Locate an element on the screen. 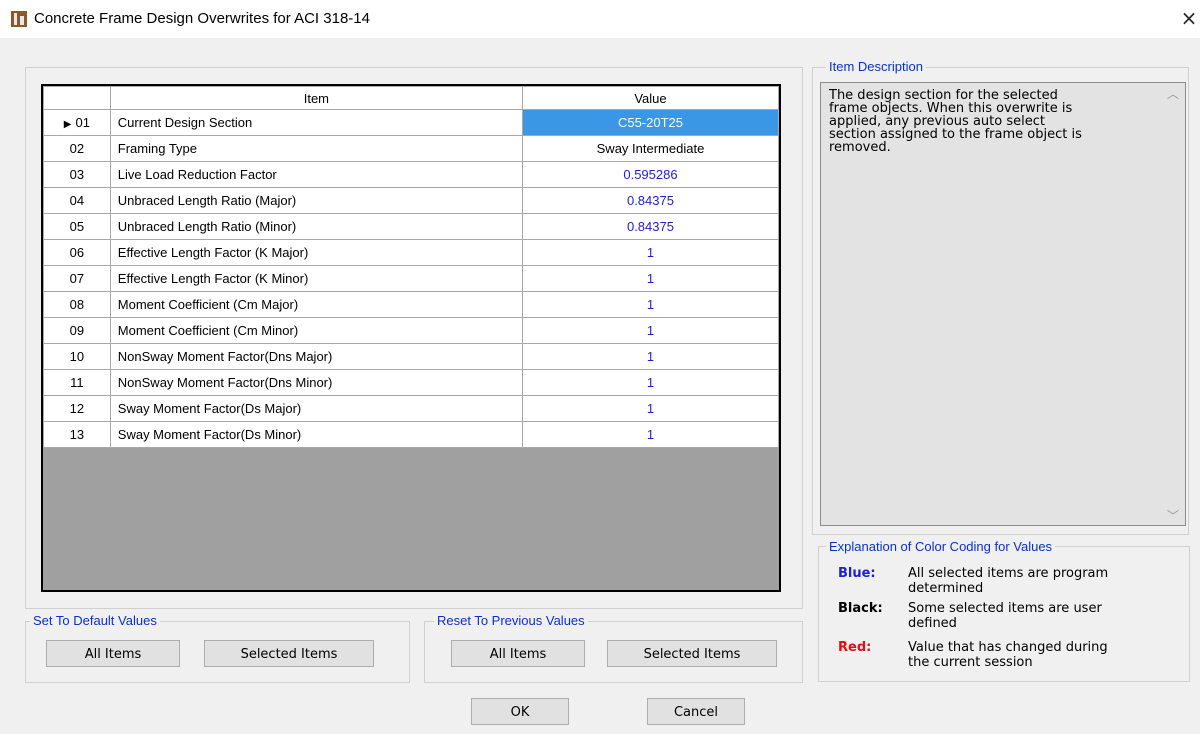 The width and height of the screenshot is (1200, 734). legend-key-blue: Blue: is located at coordinates (857, 573).